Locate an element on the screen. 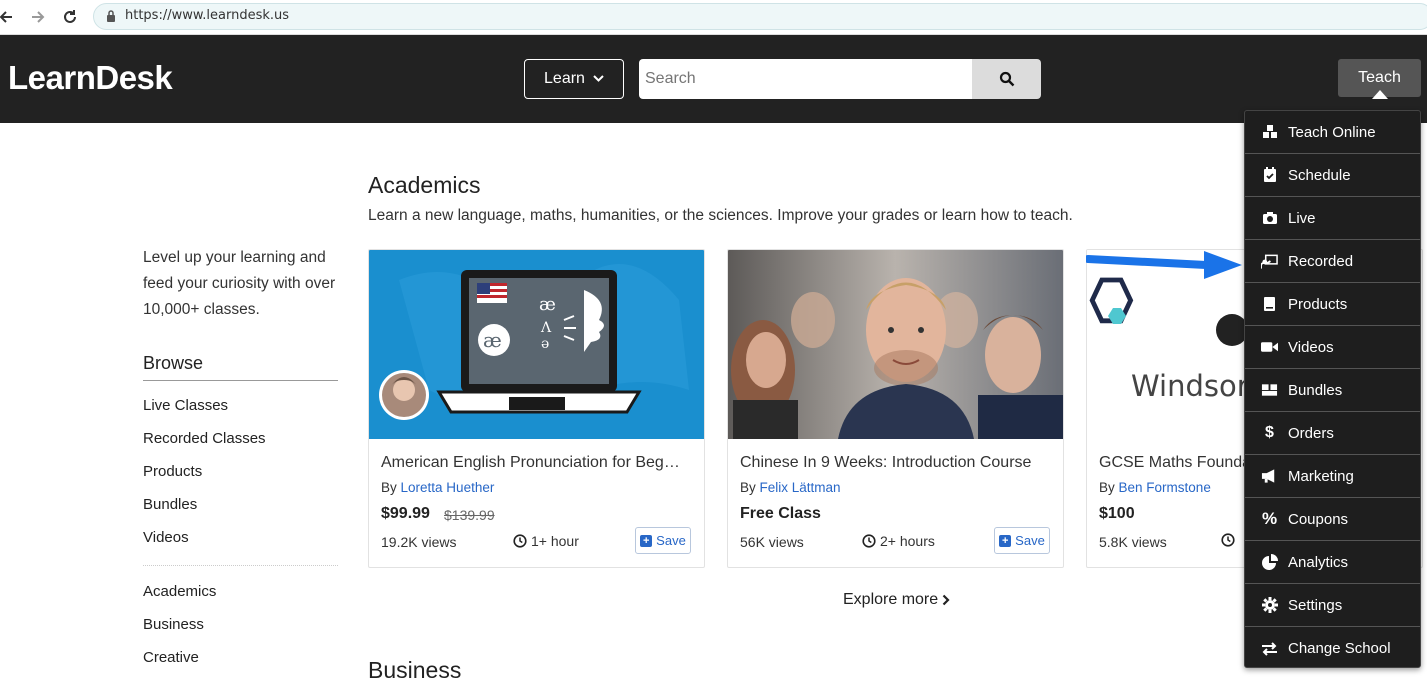 The height and width of the screenshot is (682, 1427). course-duration-text: 2+ hours is located at coordinates (907, 541).